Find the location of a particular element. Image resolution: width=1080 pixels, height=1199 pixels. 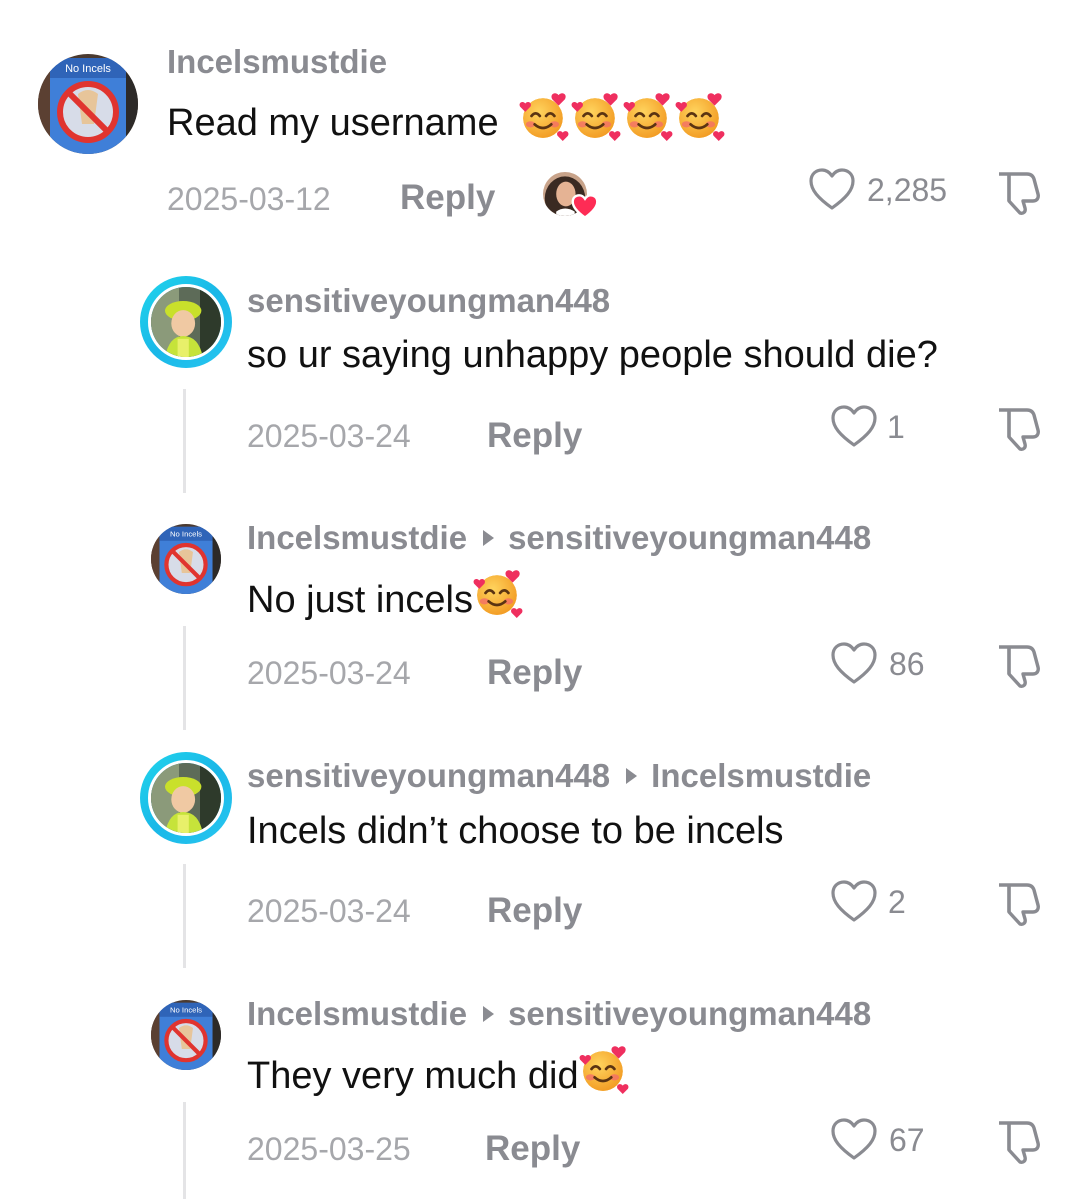

reply-to-username: Incelsmustdie is located at coordinates (761, 775).